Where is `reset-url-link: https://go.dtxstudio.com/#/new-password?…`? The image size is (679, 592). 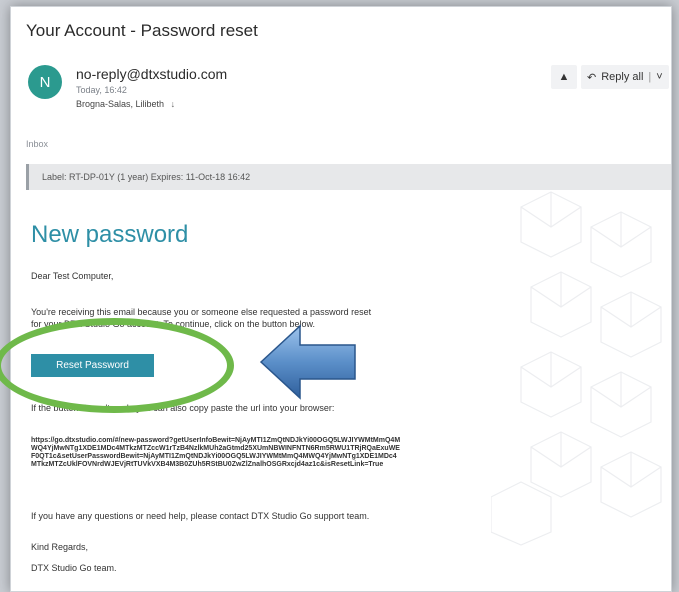
reset-url-link: https://go.dtxstudio.com/#/new-password?… is located at coordinates (216, 453).